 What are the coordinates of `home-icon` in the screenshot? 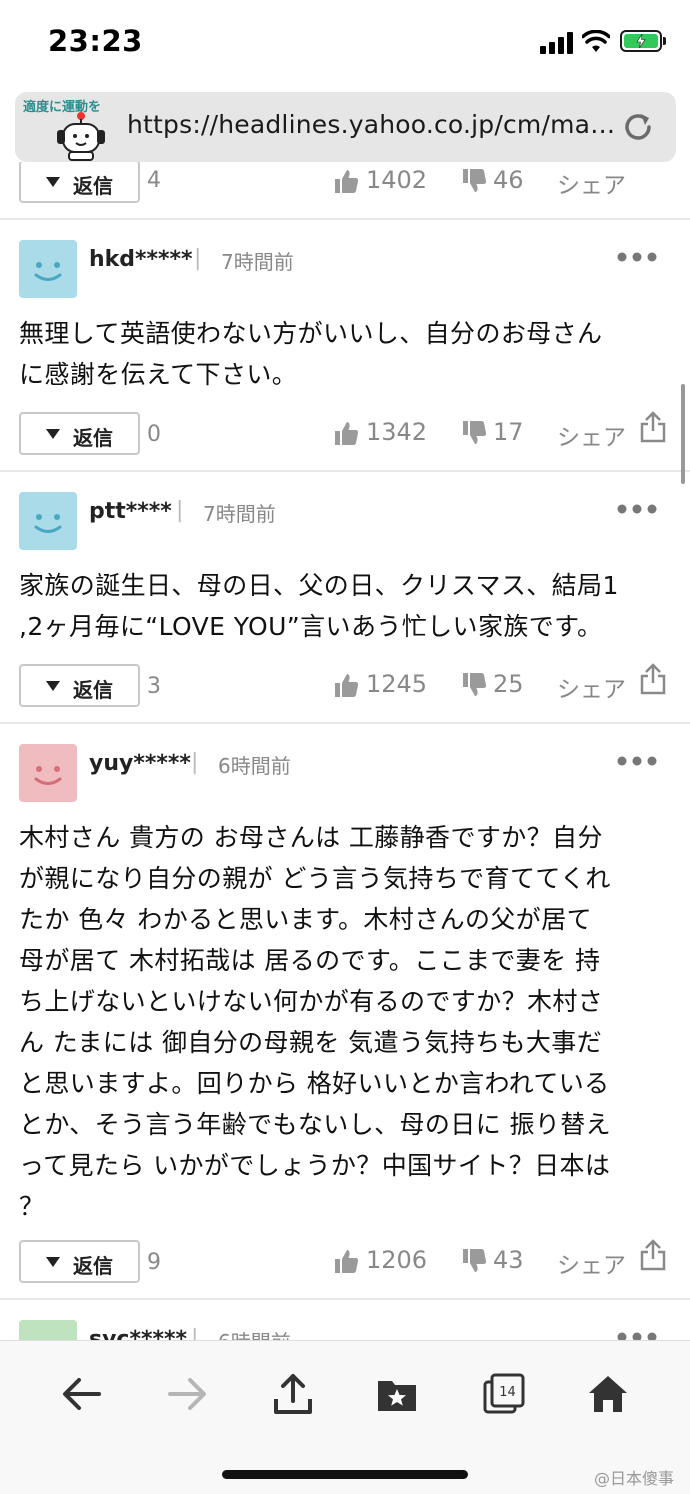 It's located at (608, 1394).